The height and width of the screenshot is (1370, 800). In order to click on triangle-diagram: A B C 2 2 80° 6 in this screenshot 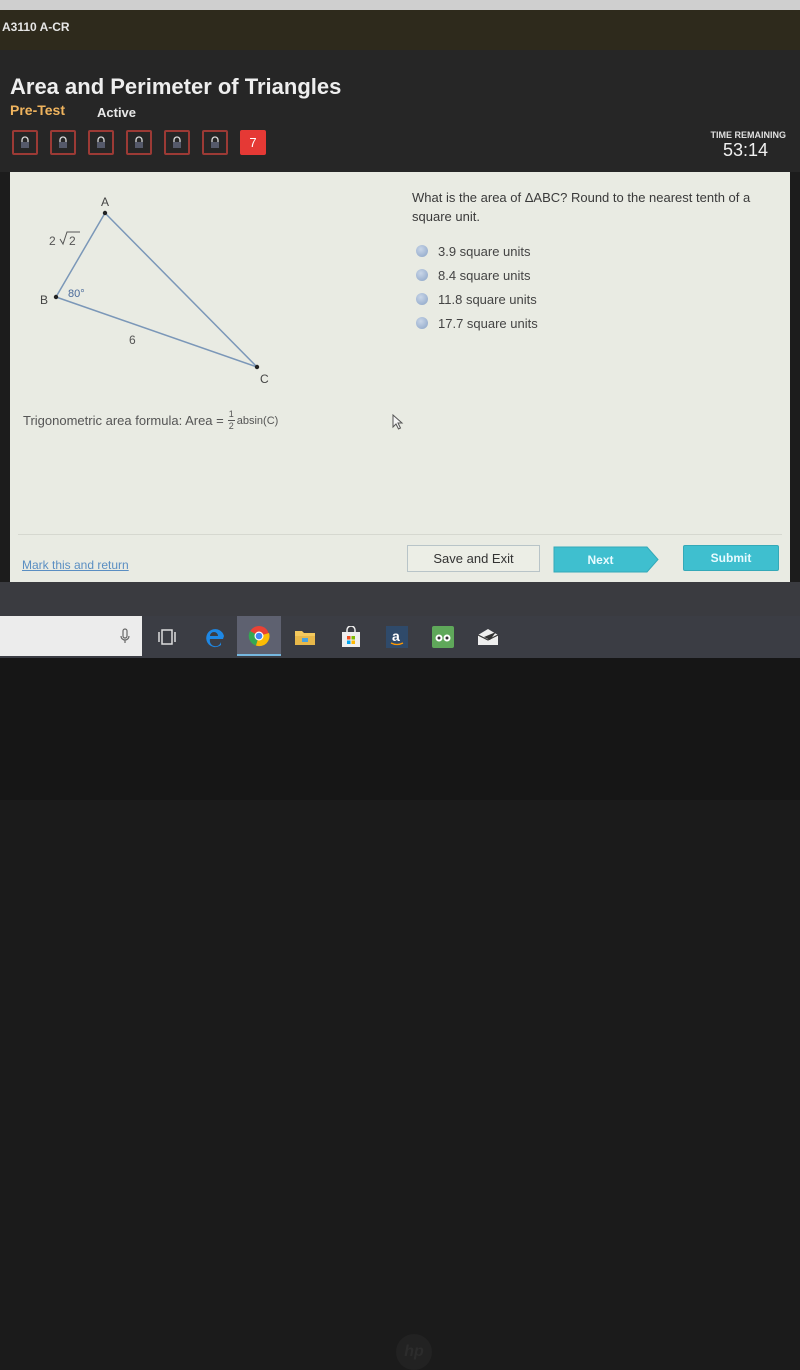, I will do `click(154, 290)`.